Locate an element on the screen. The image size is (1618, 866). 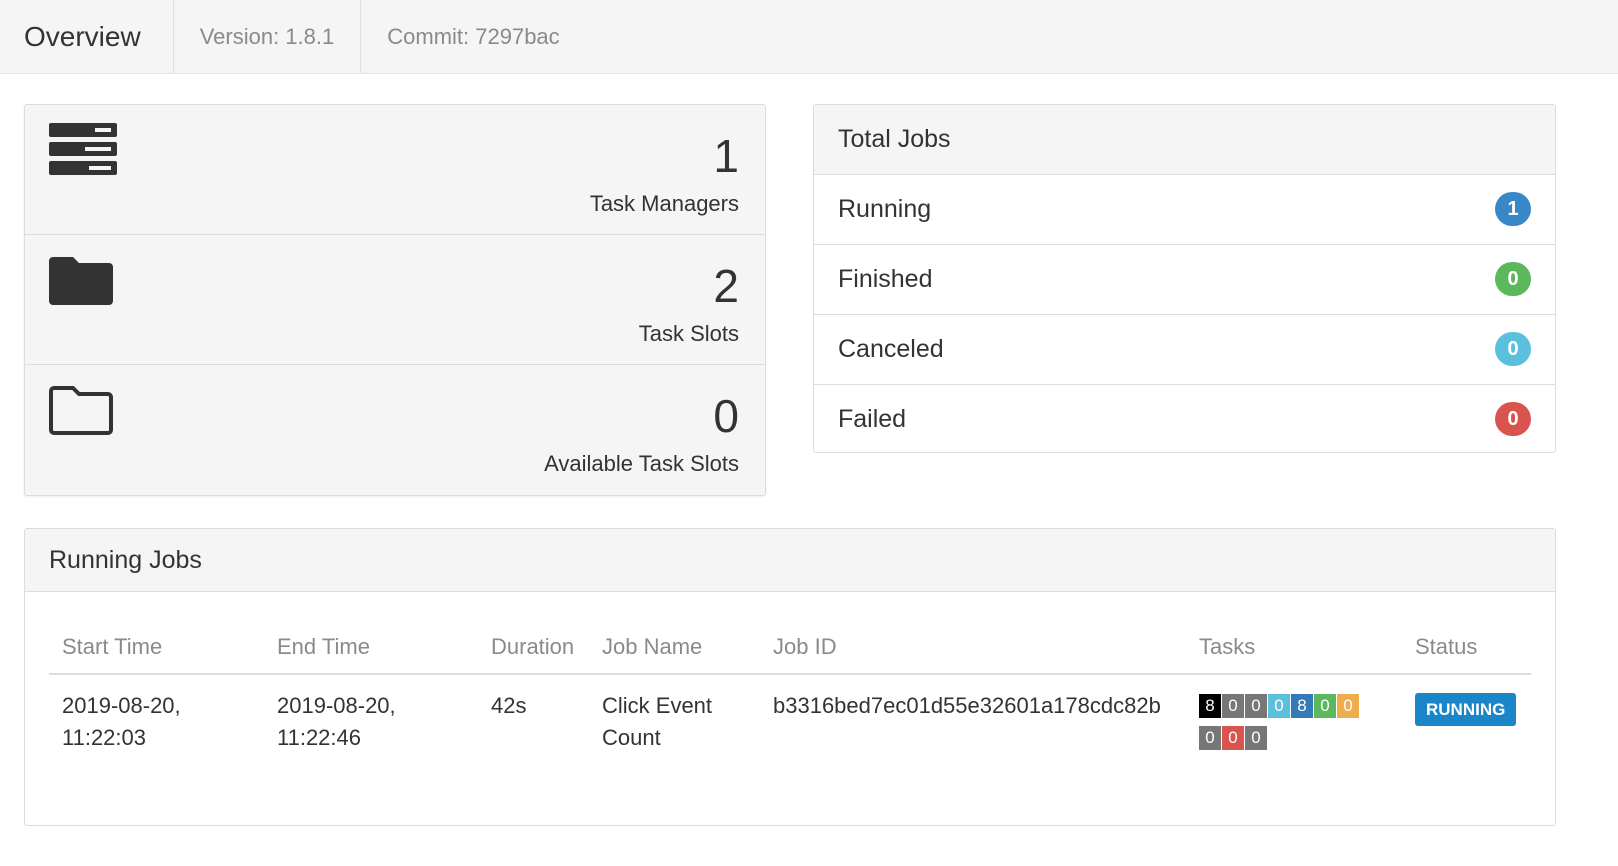
job-id-cell: b3316bed7ec01d55e32601a178cdc82b is located at coordinates (967, 705).